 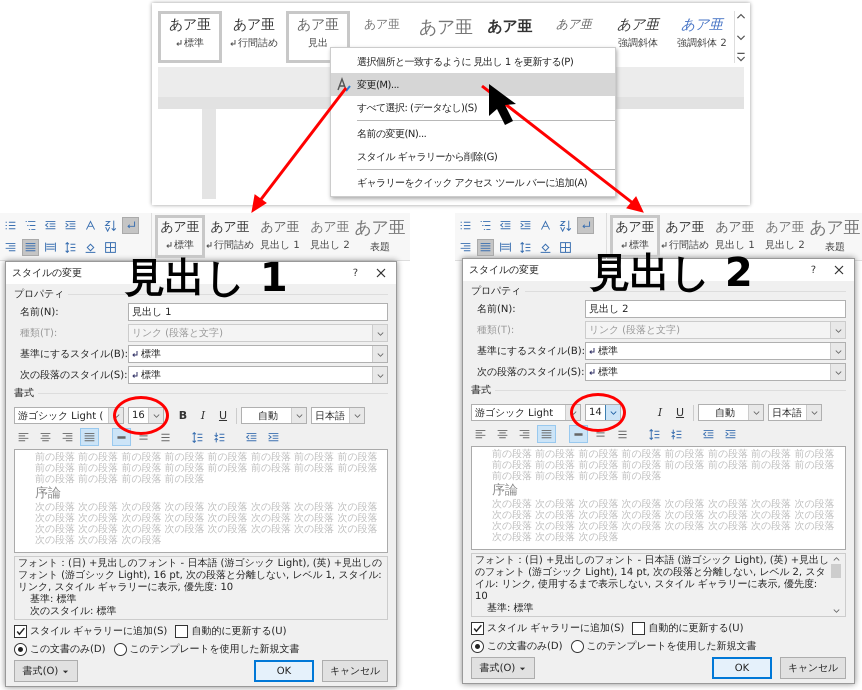 I want to click on more-icon, so click(x=741, y=57).